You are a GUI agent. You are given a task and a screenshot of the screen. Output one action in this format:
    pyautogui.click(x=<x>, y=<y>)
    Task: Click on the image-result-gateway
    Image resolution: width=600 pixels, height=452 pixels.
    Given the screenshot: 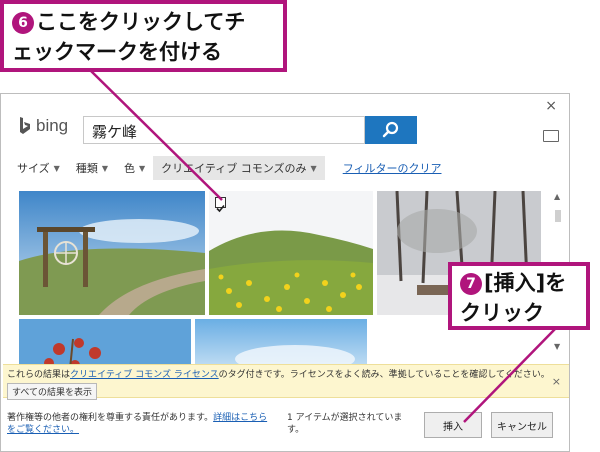 What is the action you would take?
    pyautogui.click(x=112, y=253)
    